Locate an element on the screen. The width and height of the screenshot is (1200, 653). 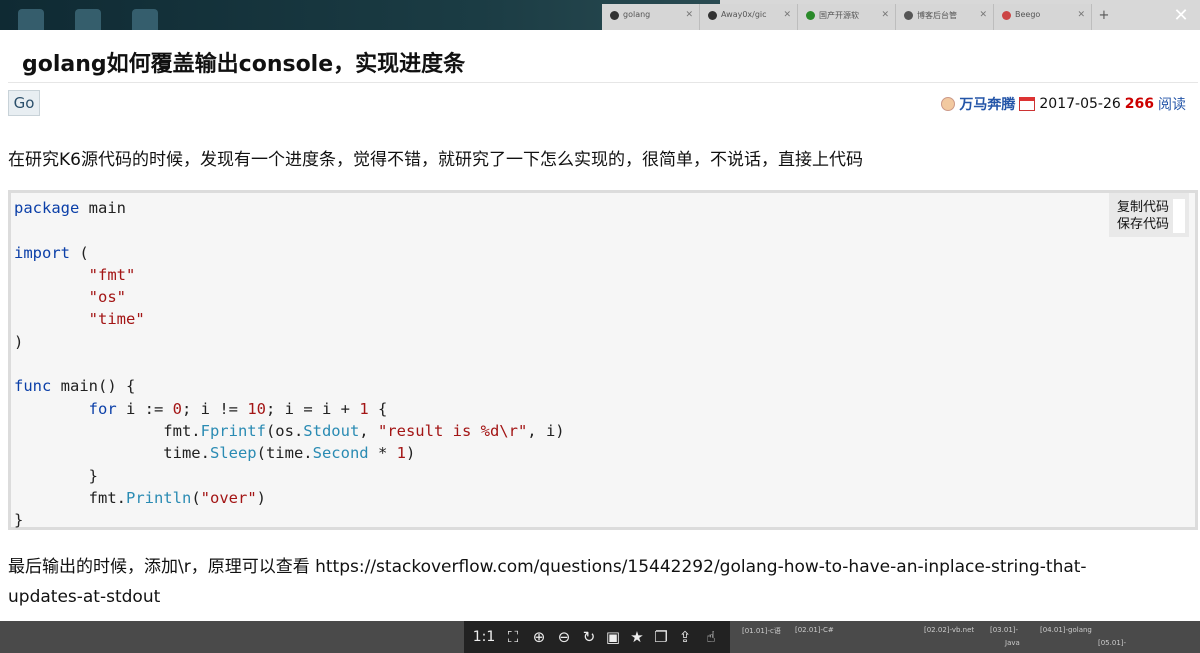
taskbar-item: [05.01]- is located at coordinates (1112, 643).